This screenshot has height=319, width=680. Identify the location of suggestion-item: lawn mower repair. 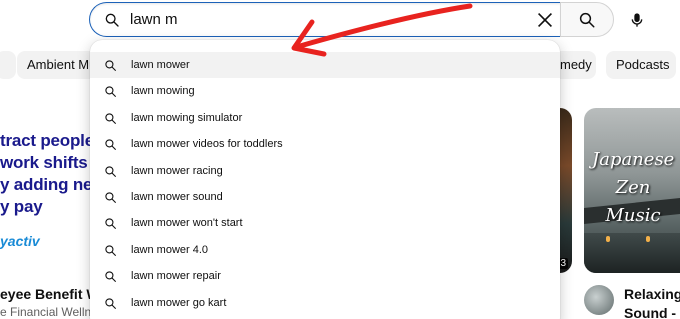
(325, 276).